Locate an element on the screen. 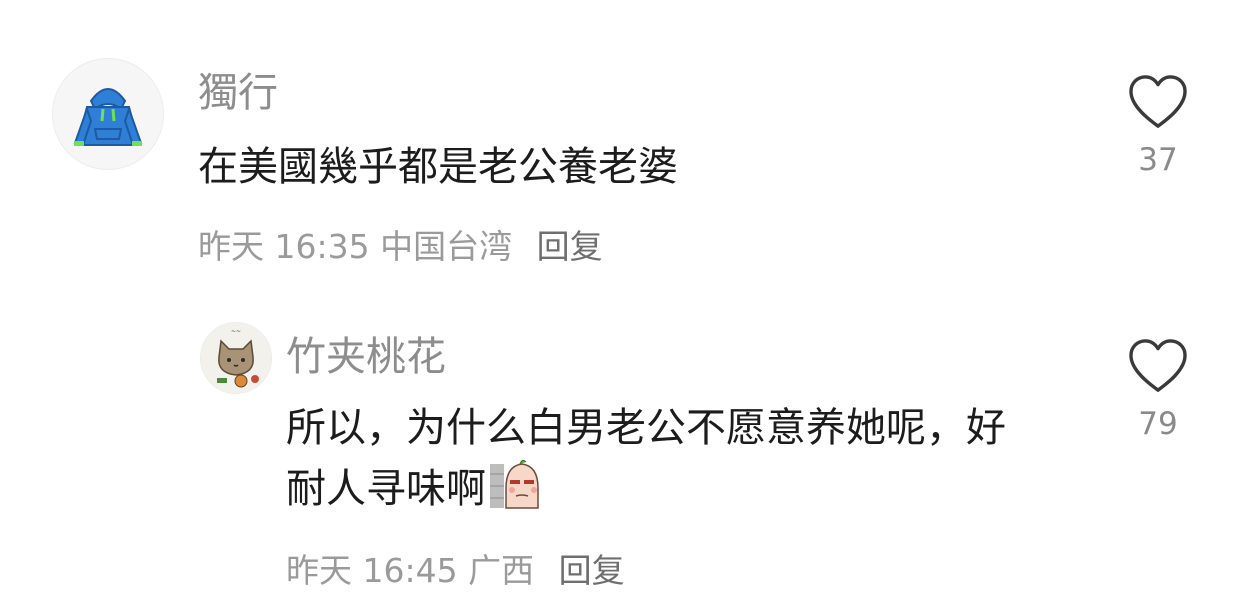 This screenshot has height=592, width=1242. like-button: 37 is located at coordinates (1158, 126).